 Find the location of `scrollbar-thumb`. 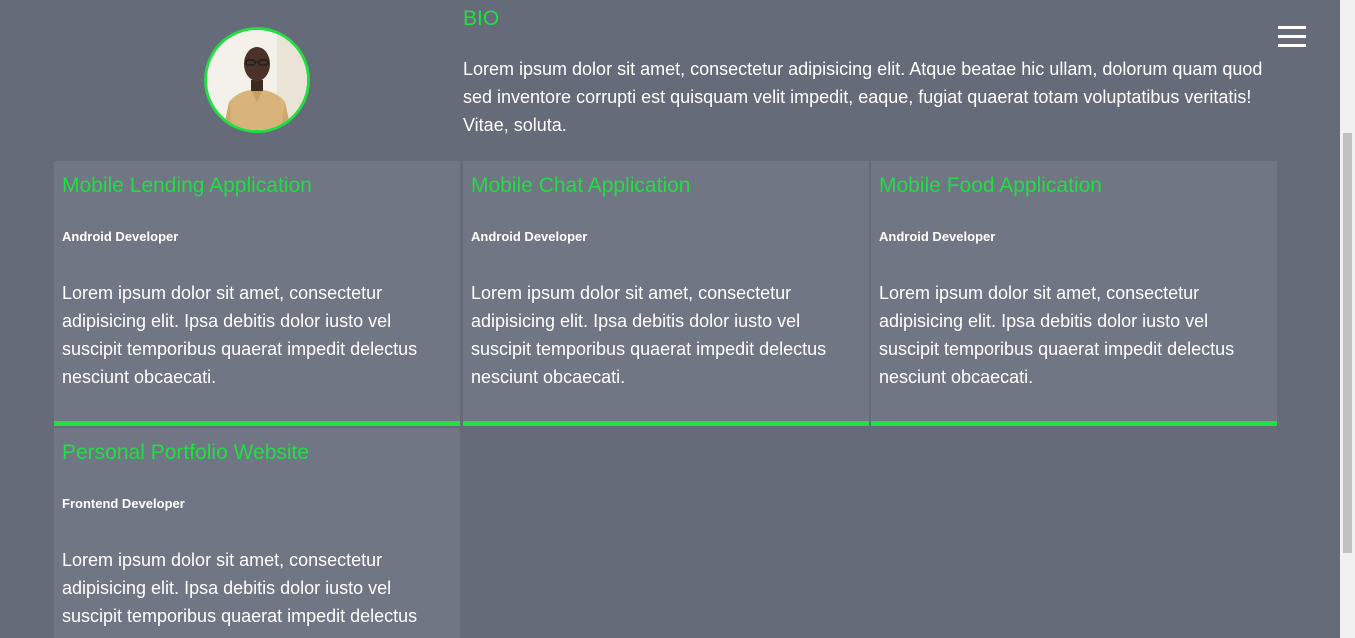

scrollbar-thumb is located at coordinates (1347, 343).